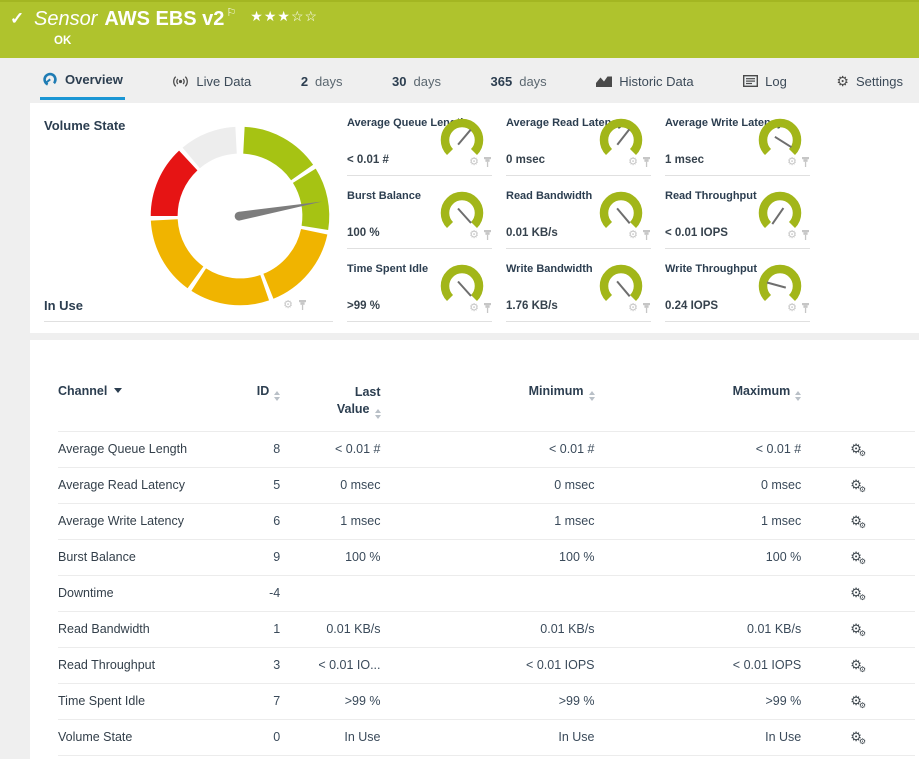 The height and width of the screenshot is (759, 919). What do you see at coordinates (154, 404) in the screenshot?
I see `column-header-channel: Channel` at bounding box center [154, 404].